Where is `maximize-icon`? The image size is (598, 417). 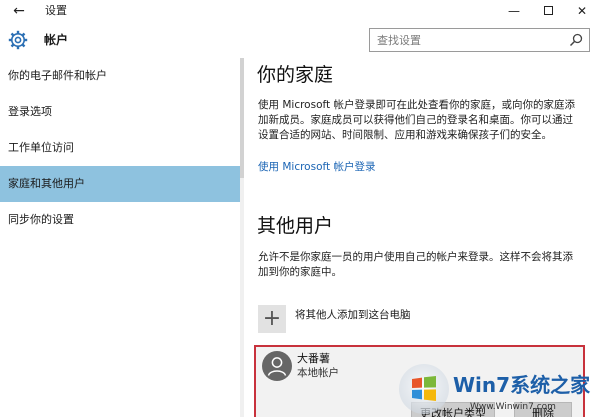 maximize-icon is located at coordinates (548, 10).